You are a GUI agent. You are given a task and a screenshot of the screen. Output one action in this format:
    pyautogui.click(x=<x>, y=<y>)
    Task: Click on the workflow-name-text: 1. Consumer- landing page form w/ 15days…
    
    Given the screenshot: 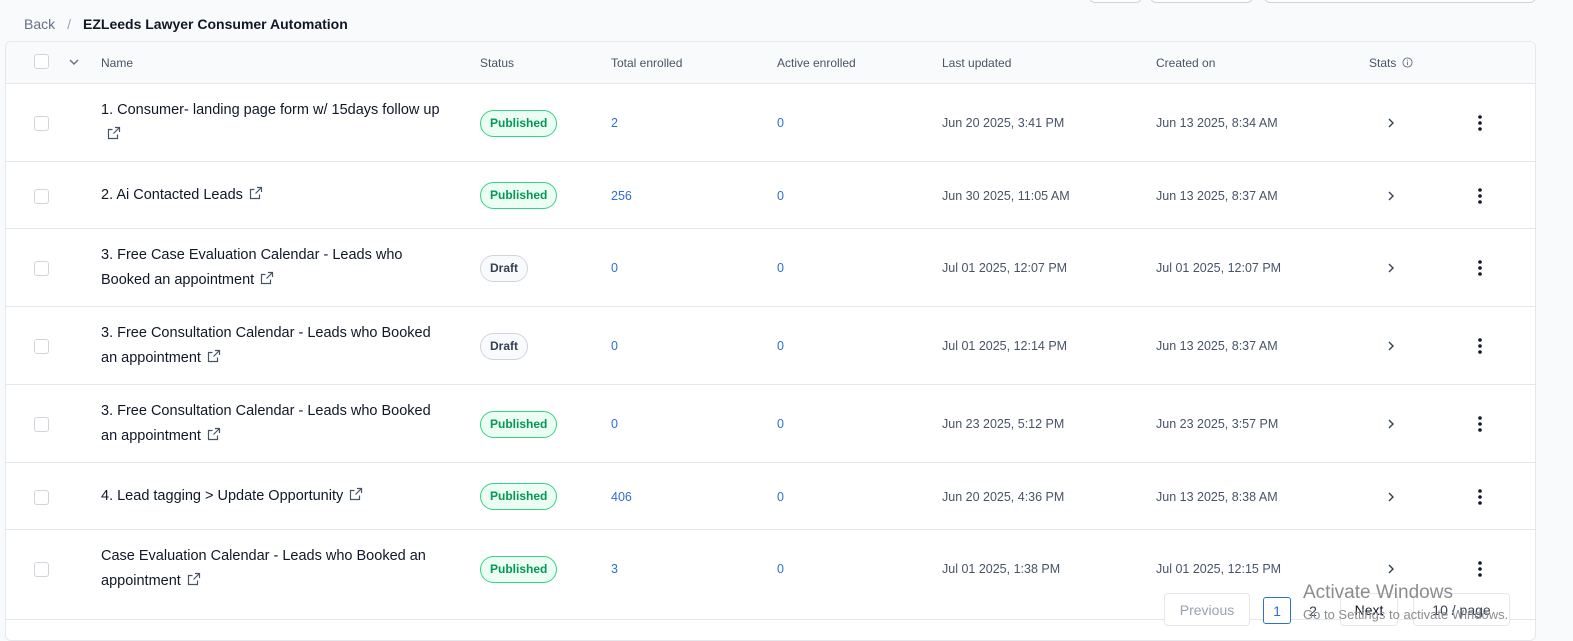 What is the action you would take?
    pyautogui.click(x=270, y=110)
    